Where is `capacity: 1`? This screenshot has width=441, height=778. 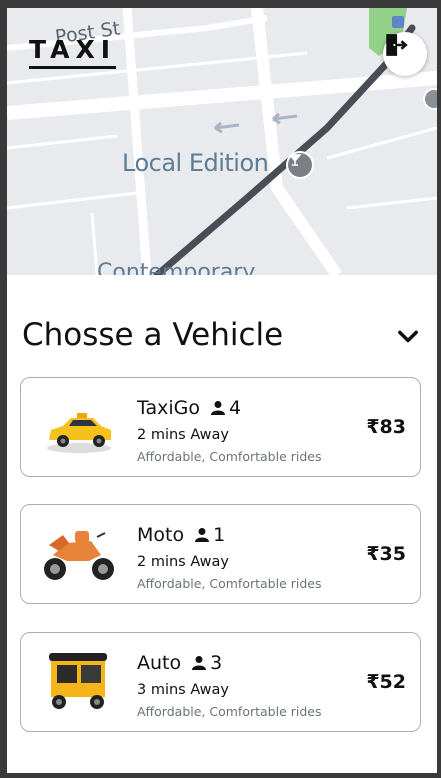 capacity: 1 is located at coordinates (209, 535).